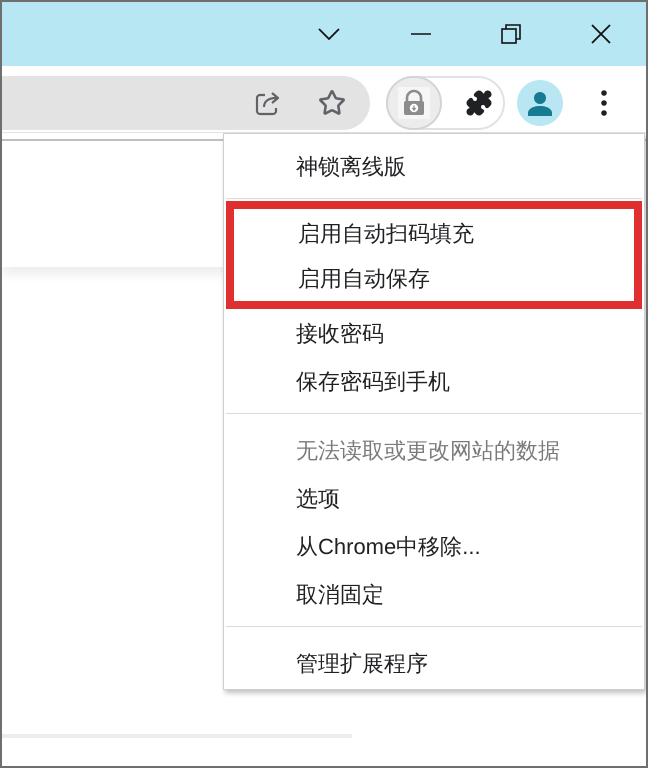 Image resolution: width=648 pixels, height=768 pixels. I want to click on share-icon, so click(268, 103).